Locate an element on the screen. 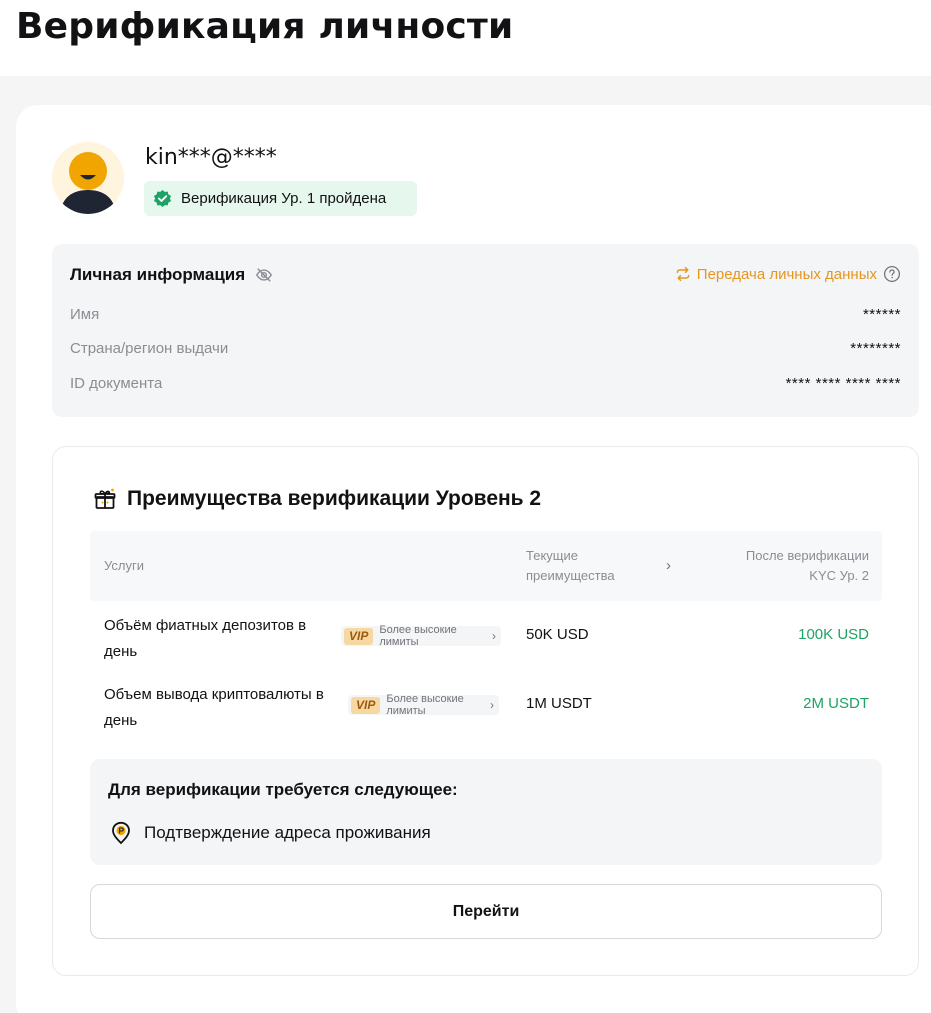 The image size is (931, 1013). info-value: ******** is located at coordinates (875, 348).